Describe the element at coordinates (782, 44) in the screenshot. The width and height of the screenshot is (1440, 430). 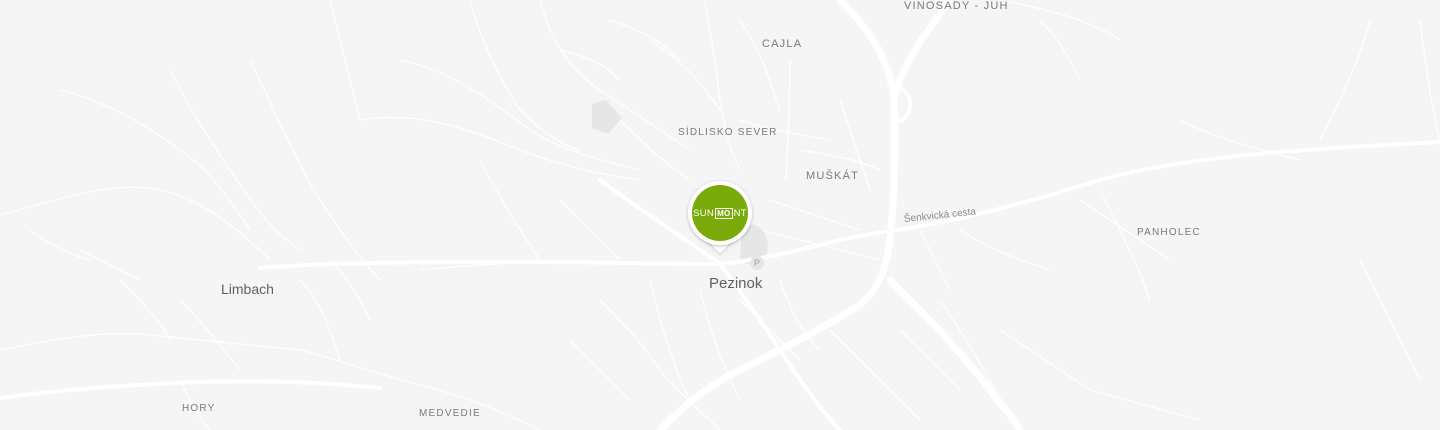
I see `label-cajla: CAJLA` at that location.